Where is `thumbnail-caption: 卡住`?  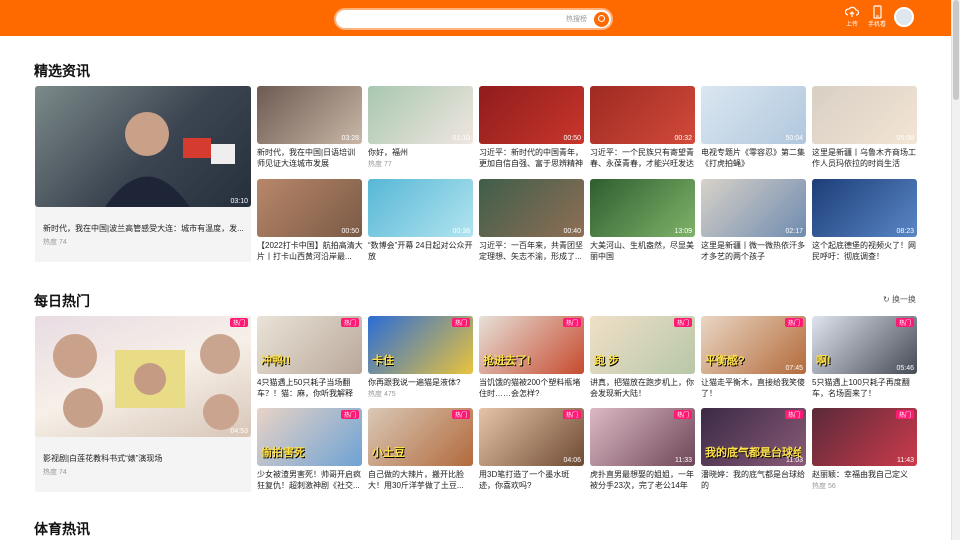
thumbnail-caption: 卡住 is located at coordinates (383, 361).